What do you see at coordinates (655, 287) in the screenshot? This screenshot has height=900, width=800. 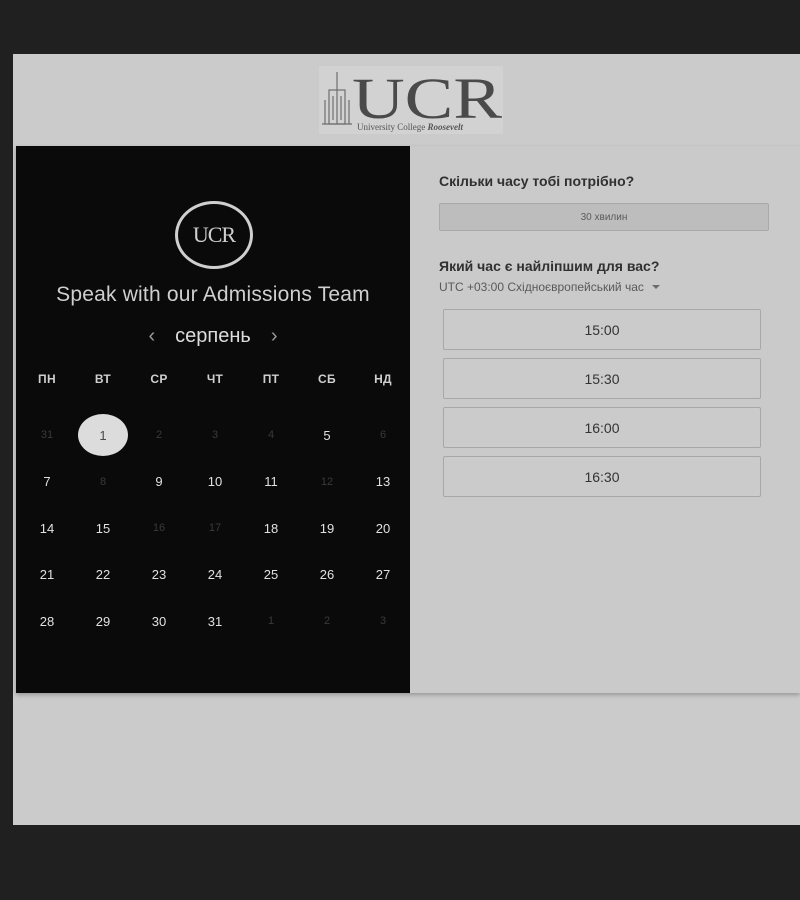 I see `caret-down-icon` at bounding box center [655, 287].